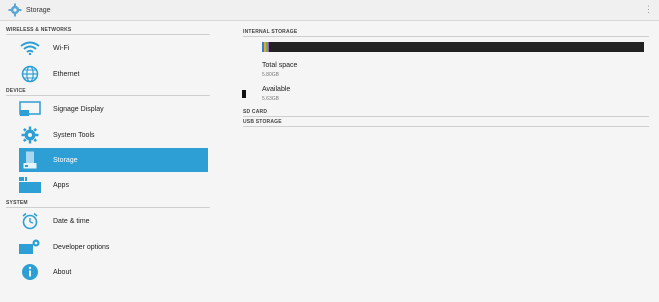 Image resolution: width=659 pixels, height=302 pixels. I want to click on usb-storage-header: USB STORAGE, so click(262, 122).